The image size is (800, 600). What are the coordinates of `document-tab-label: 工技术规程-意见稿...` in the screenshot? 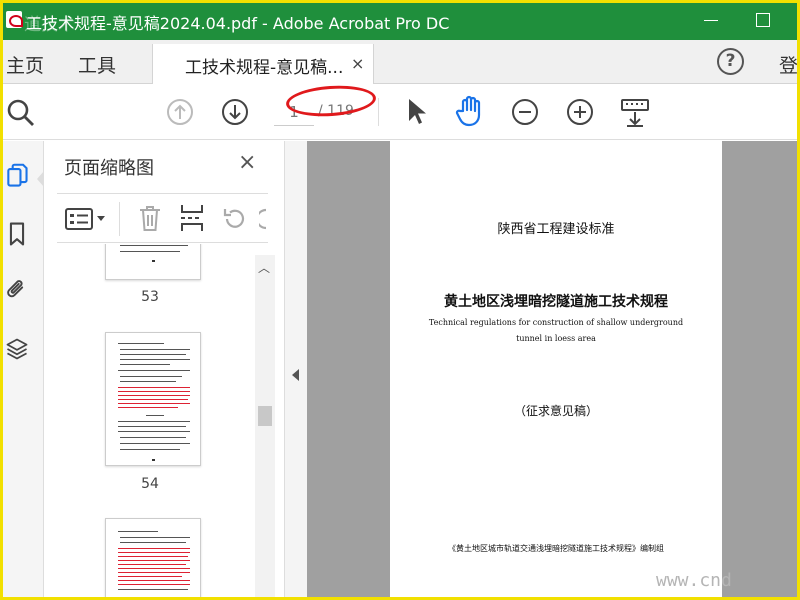 It's located at (264, 68).